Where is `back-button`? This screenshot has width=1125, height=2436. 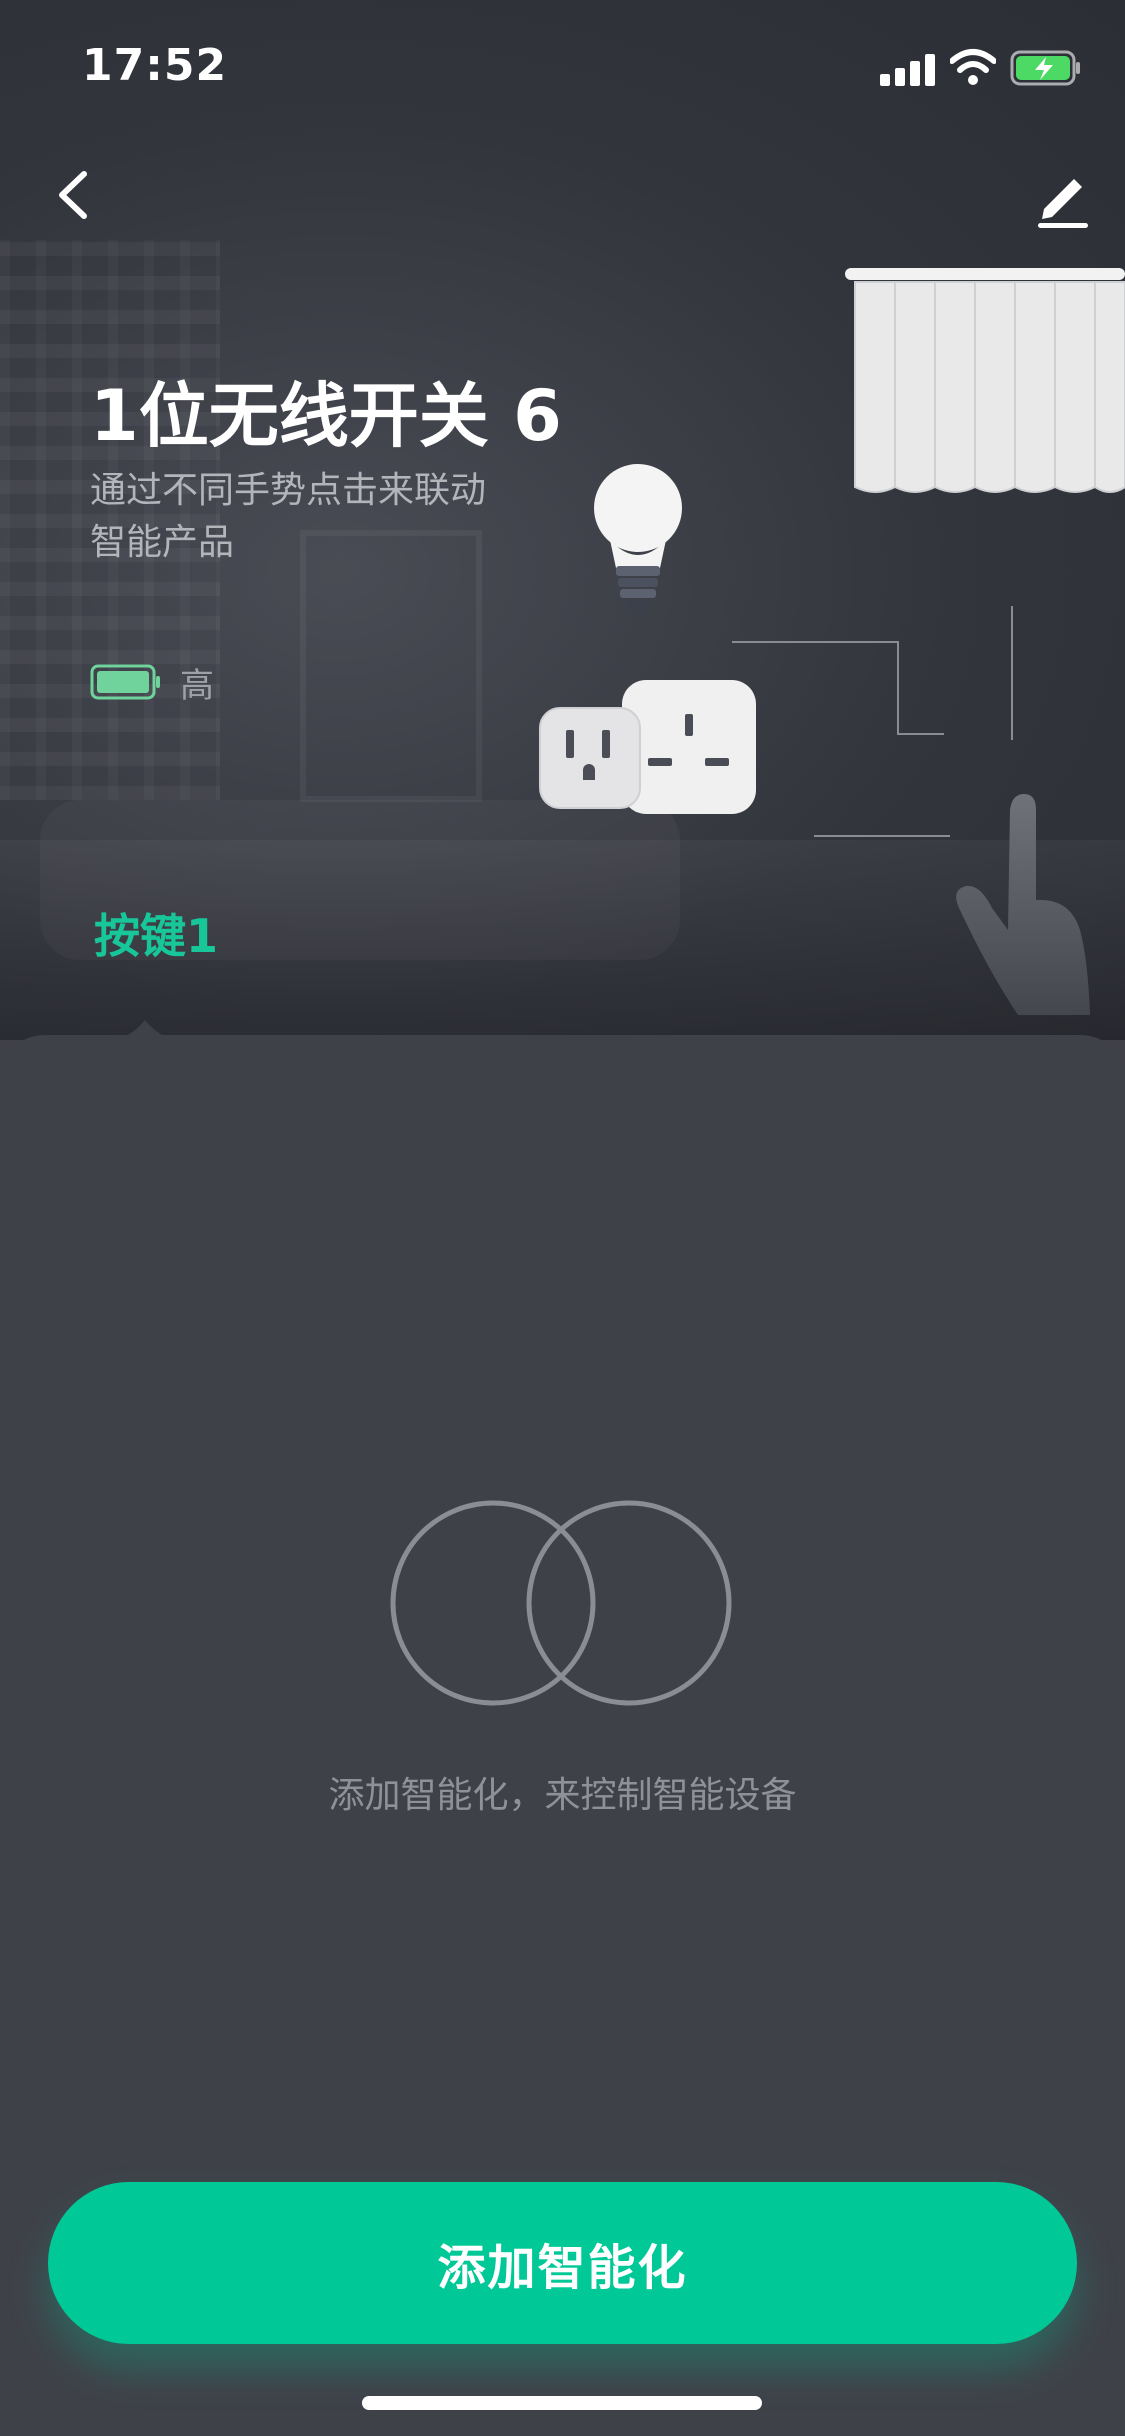
back-button is located at coordinates (75, 195).